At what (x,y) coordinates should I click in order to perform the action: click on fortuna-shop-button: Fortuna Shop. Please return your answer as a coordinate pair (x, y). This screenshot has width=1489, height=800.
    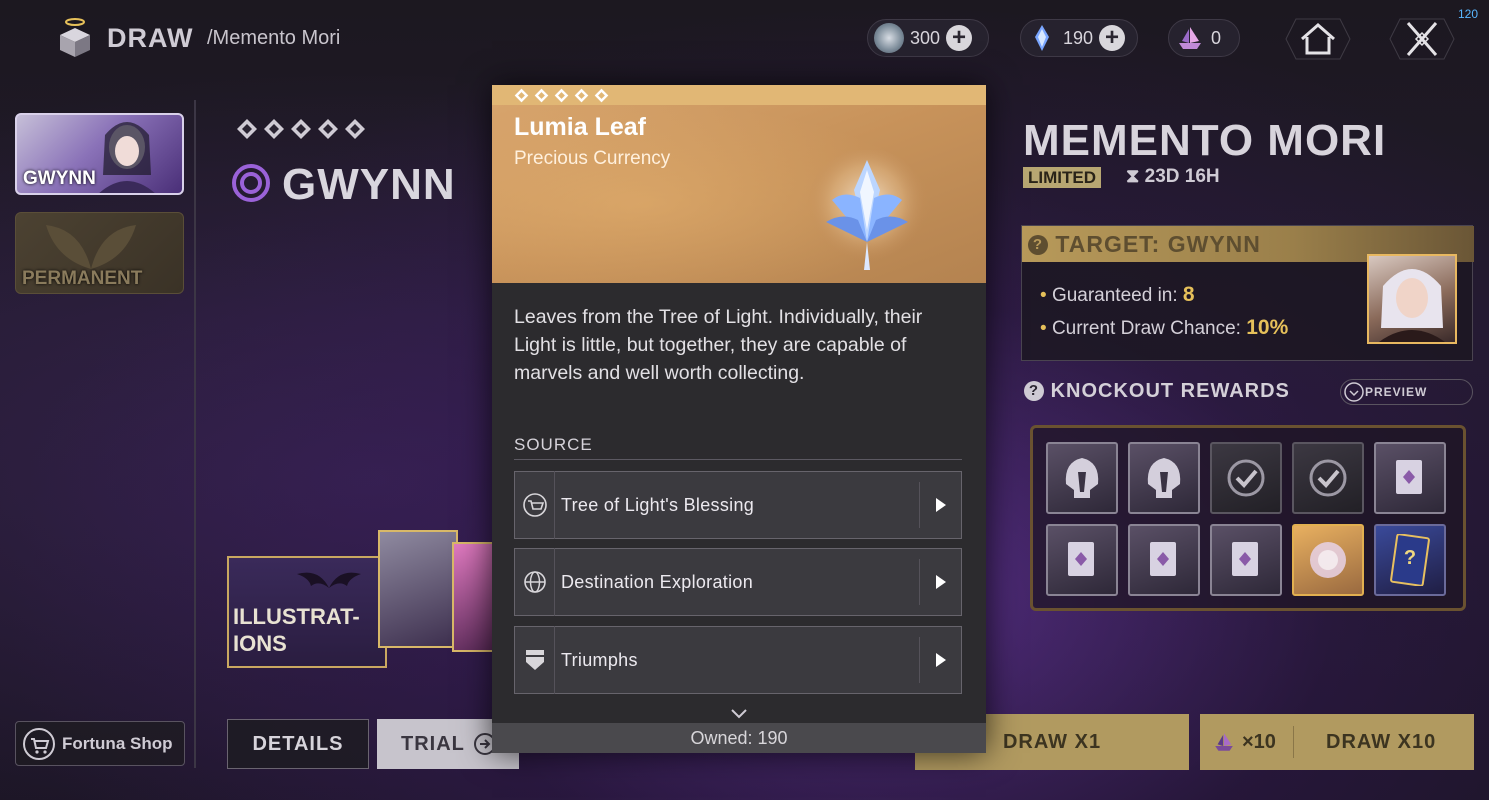
    Looking at the image, I should click on (100, 743).